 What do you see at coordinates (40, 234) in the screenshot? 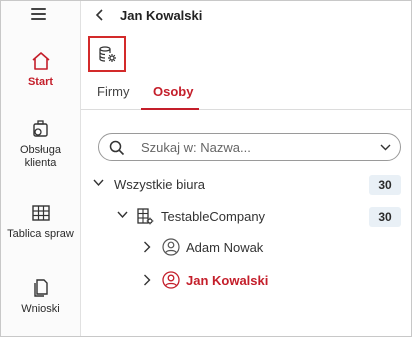
I see `sidebar-item-label: Tablica spraw` at bounding box center [40, 234].